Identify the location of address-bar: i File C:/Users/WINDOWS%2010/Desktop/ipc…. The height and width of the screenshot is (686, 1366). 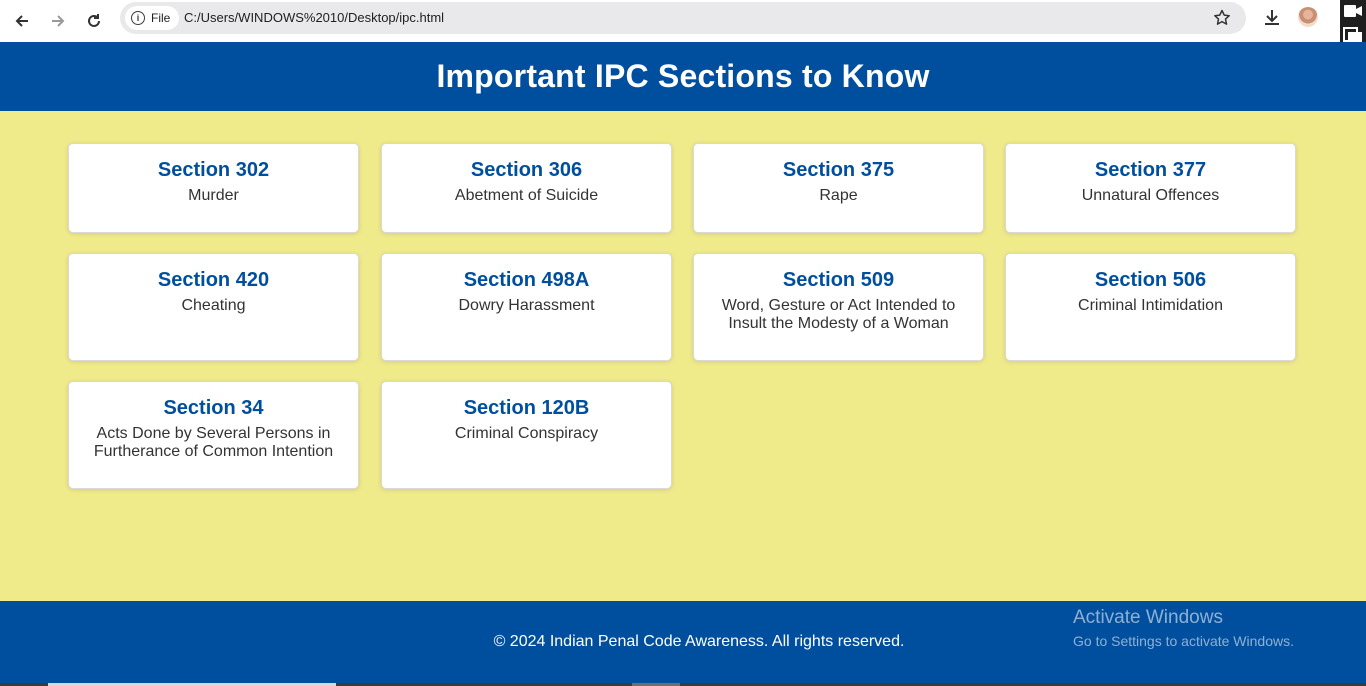
(683, 18).